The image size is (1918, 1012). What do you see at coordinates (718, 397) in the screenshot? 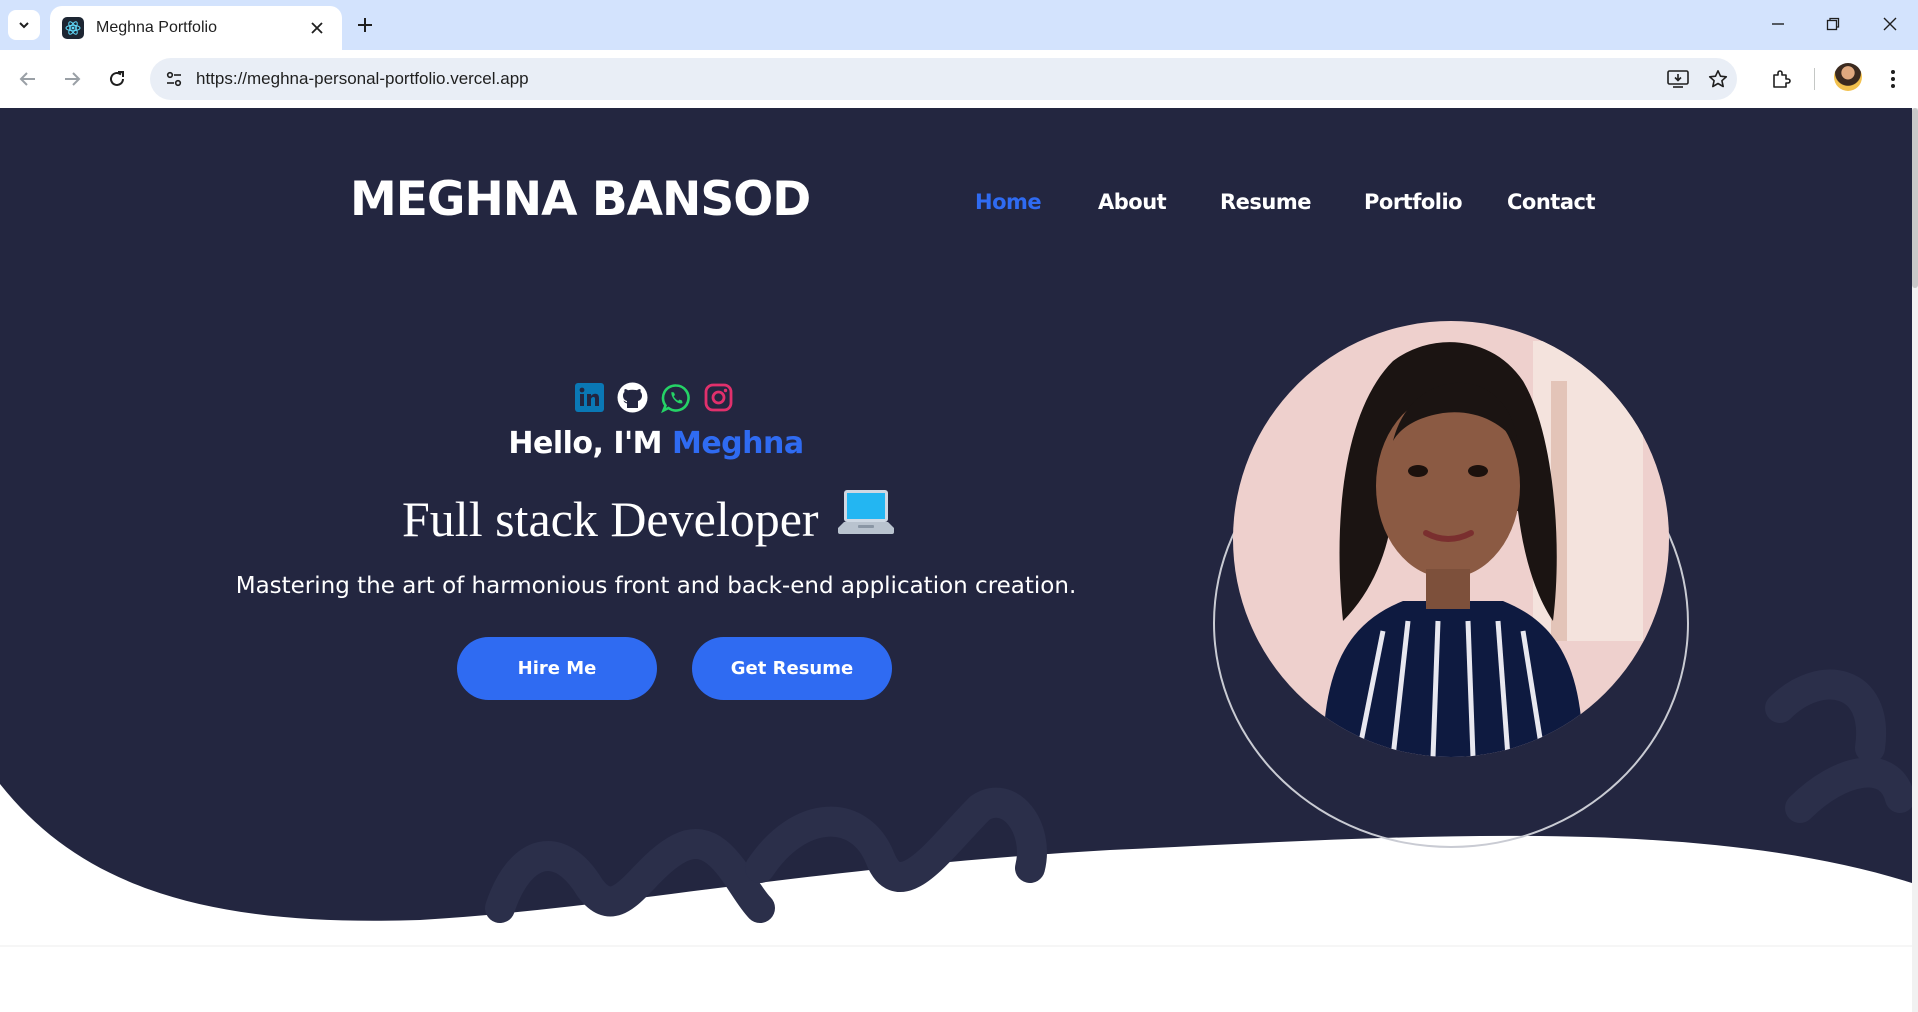
I see `instagram-icon` at bounding box center [718, 397].